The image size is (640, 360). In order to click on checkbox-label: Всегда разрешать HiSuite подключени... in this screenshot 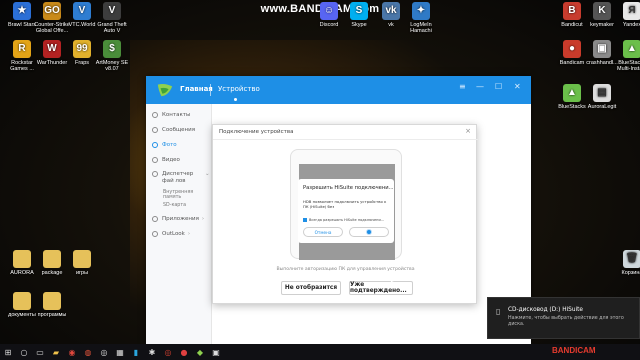, I will do `click(347, 220)`.